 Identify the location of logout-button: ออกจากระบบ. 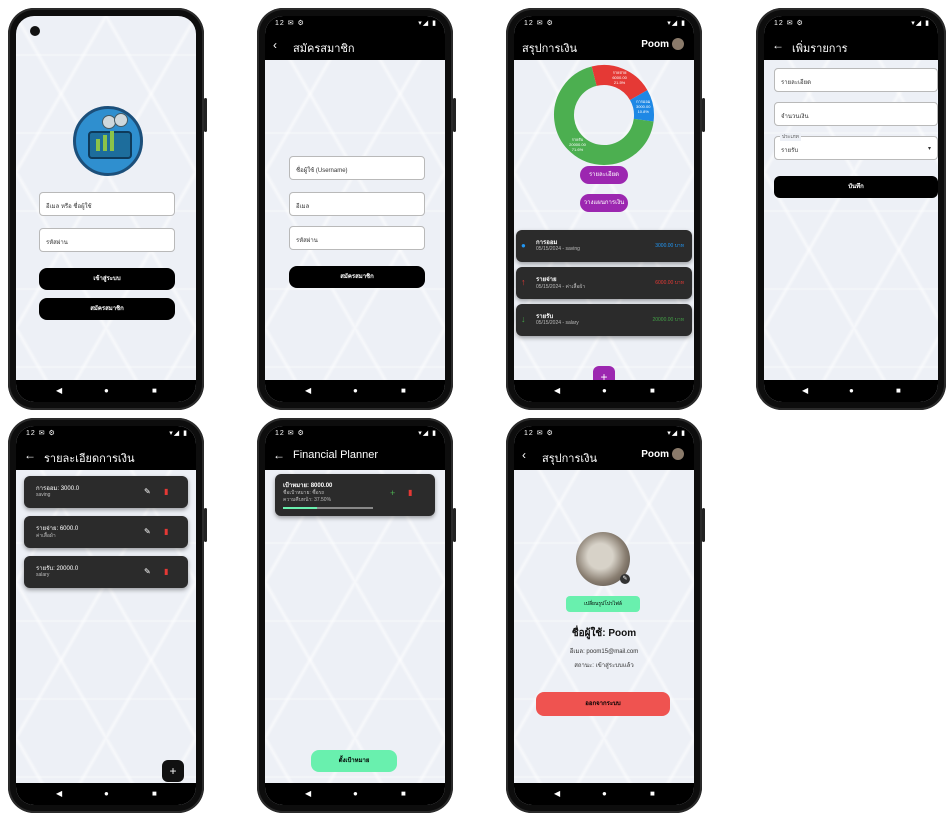
(603, 704).